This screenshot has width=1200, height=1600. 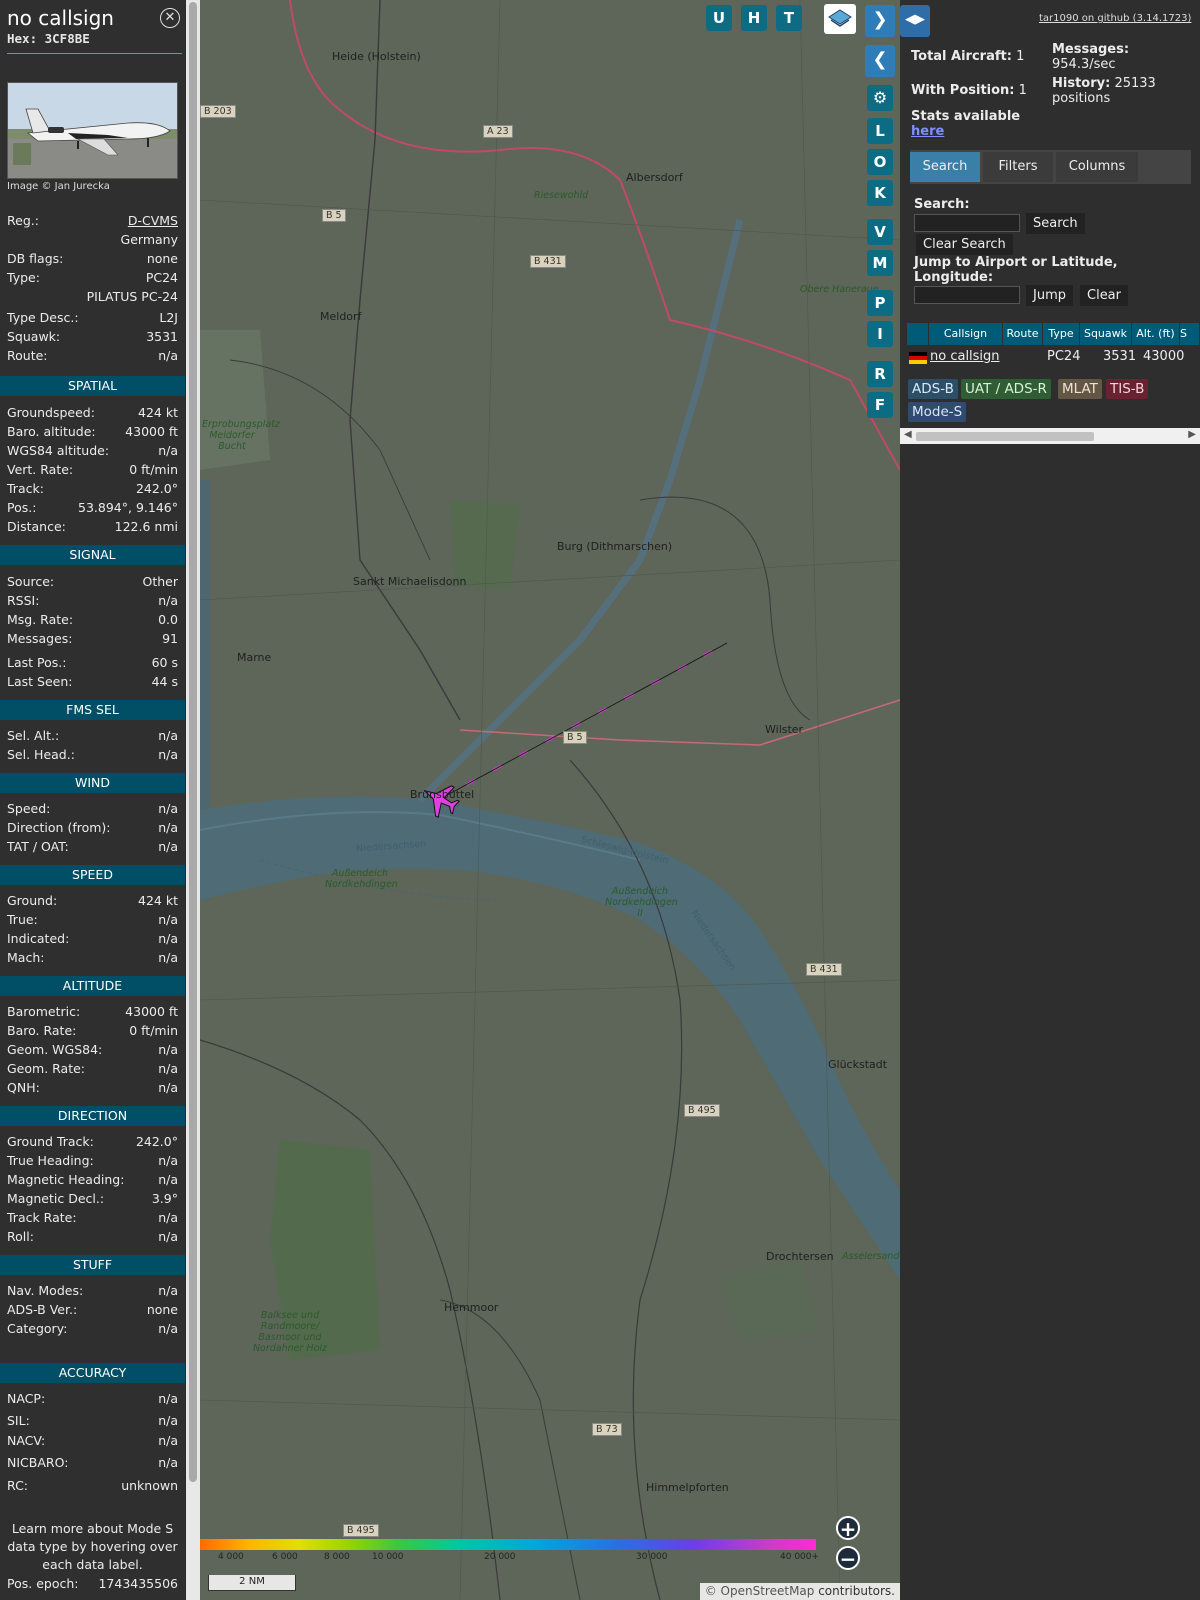 What do you see at coordinates (880, 374) in the screenshot?
I see `toggle-r-button: R` at bounding box center [880, 374].